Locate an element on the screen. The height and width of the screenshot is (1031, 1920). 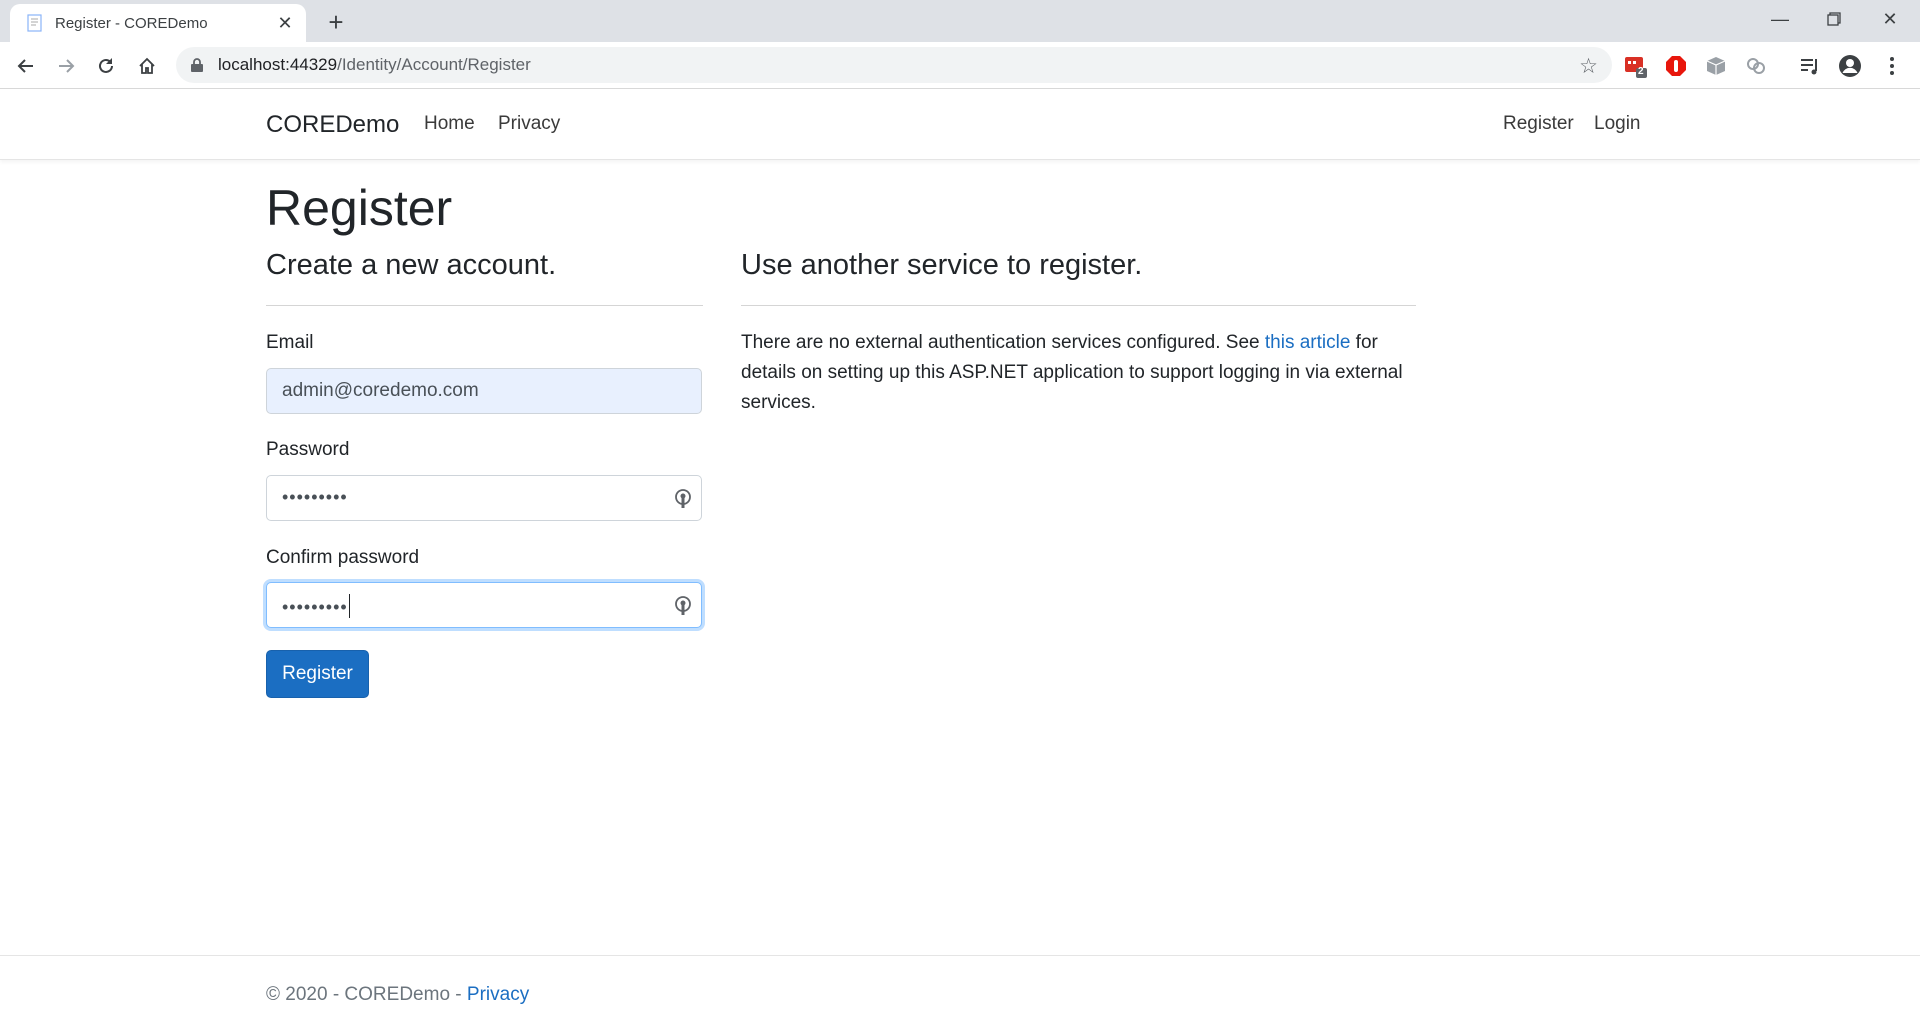
email-field: admin@coredemo.com is located at coordinates (484, 391).